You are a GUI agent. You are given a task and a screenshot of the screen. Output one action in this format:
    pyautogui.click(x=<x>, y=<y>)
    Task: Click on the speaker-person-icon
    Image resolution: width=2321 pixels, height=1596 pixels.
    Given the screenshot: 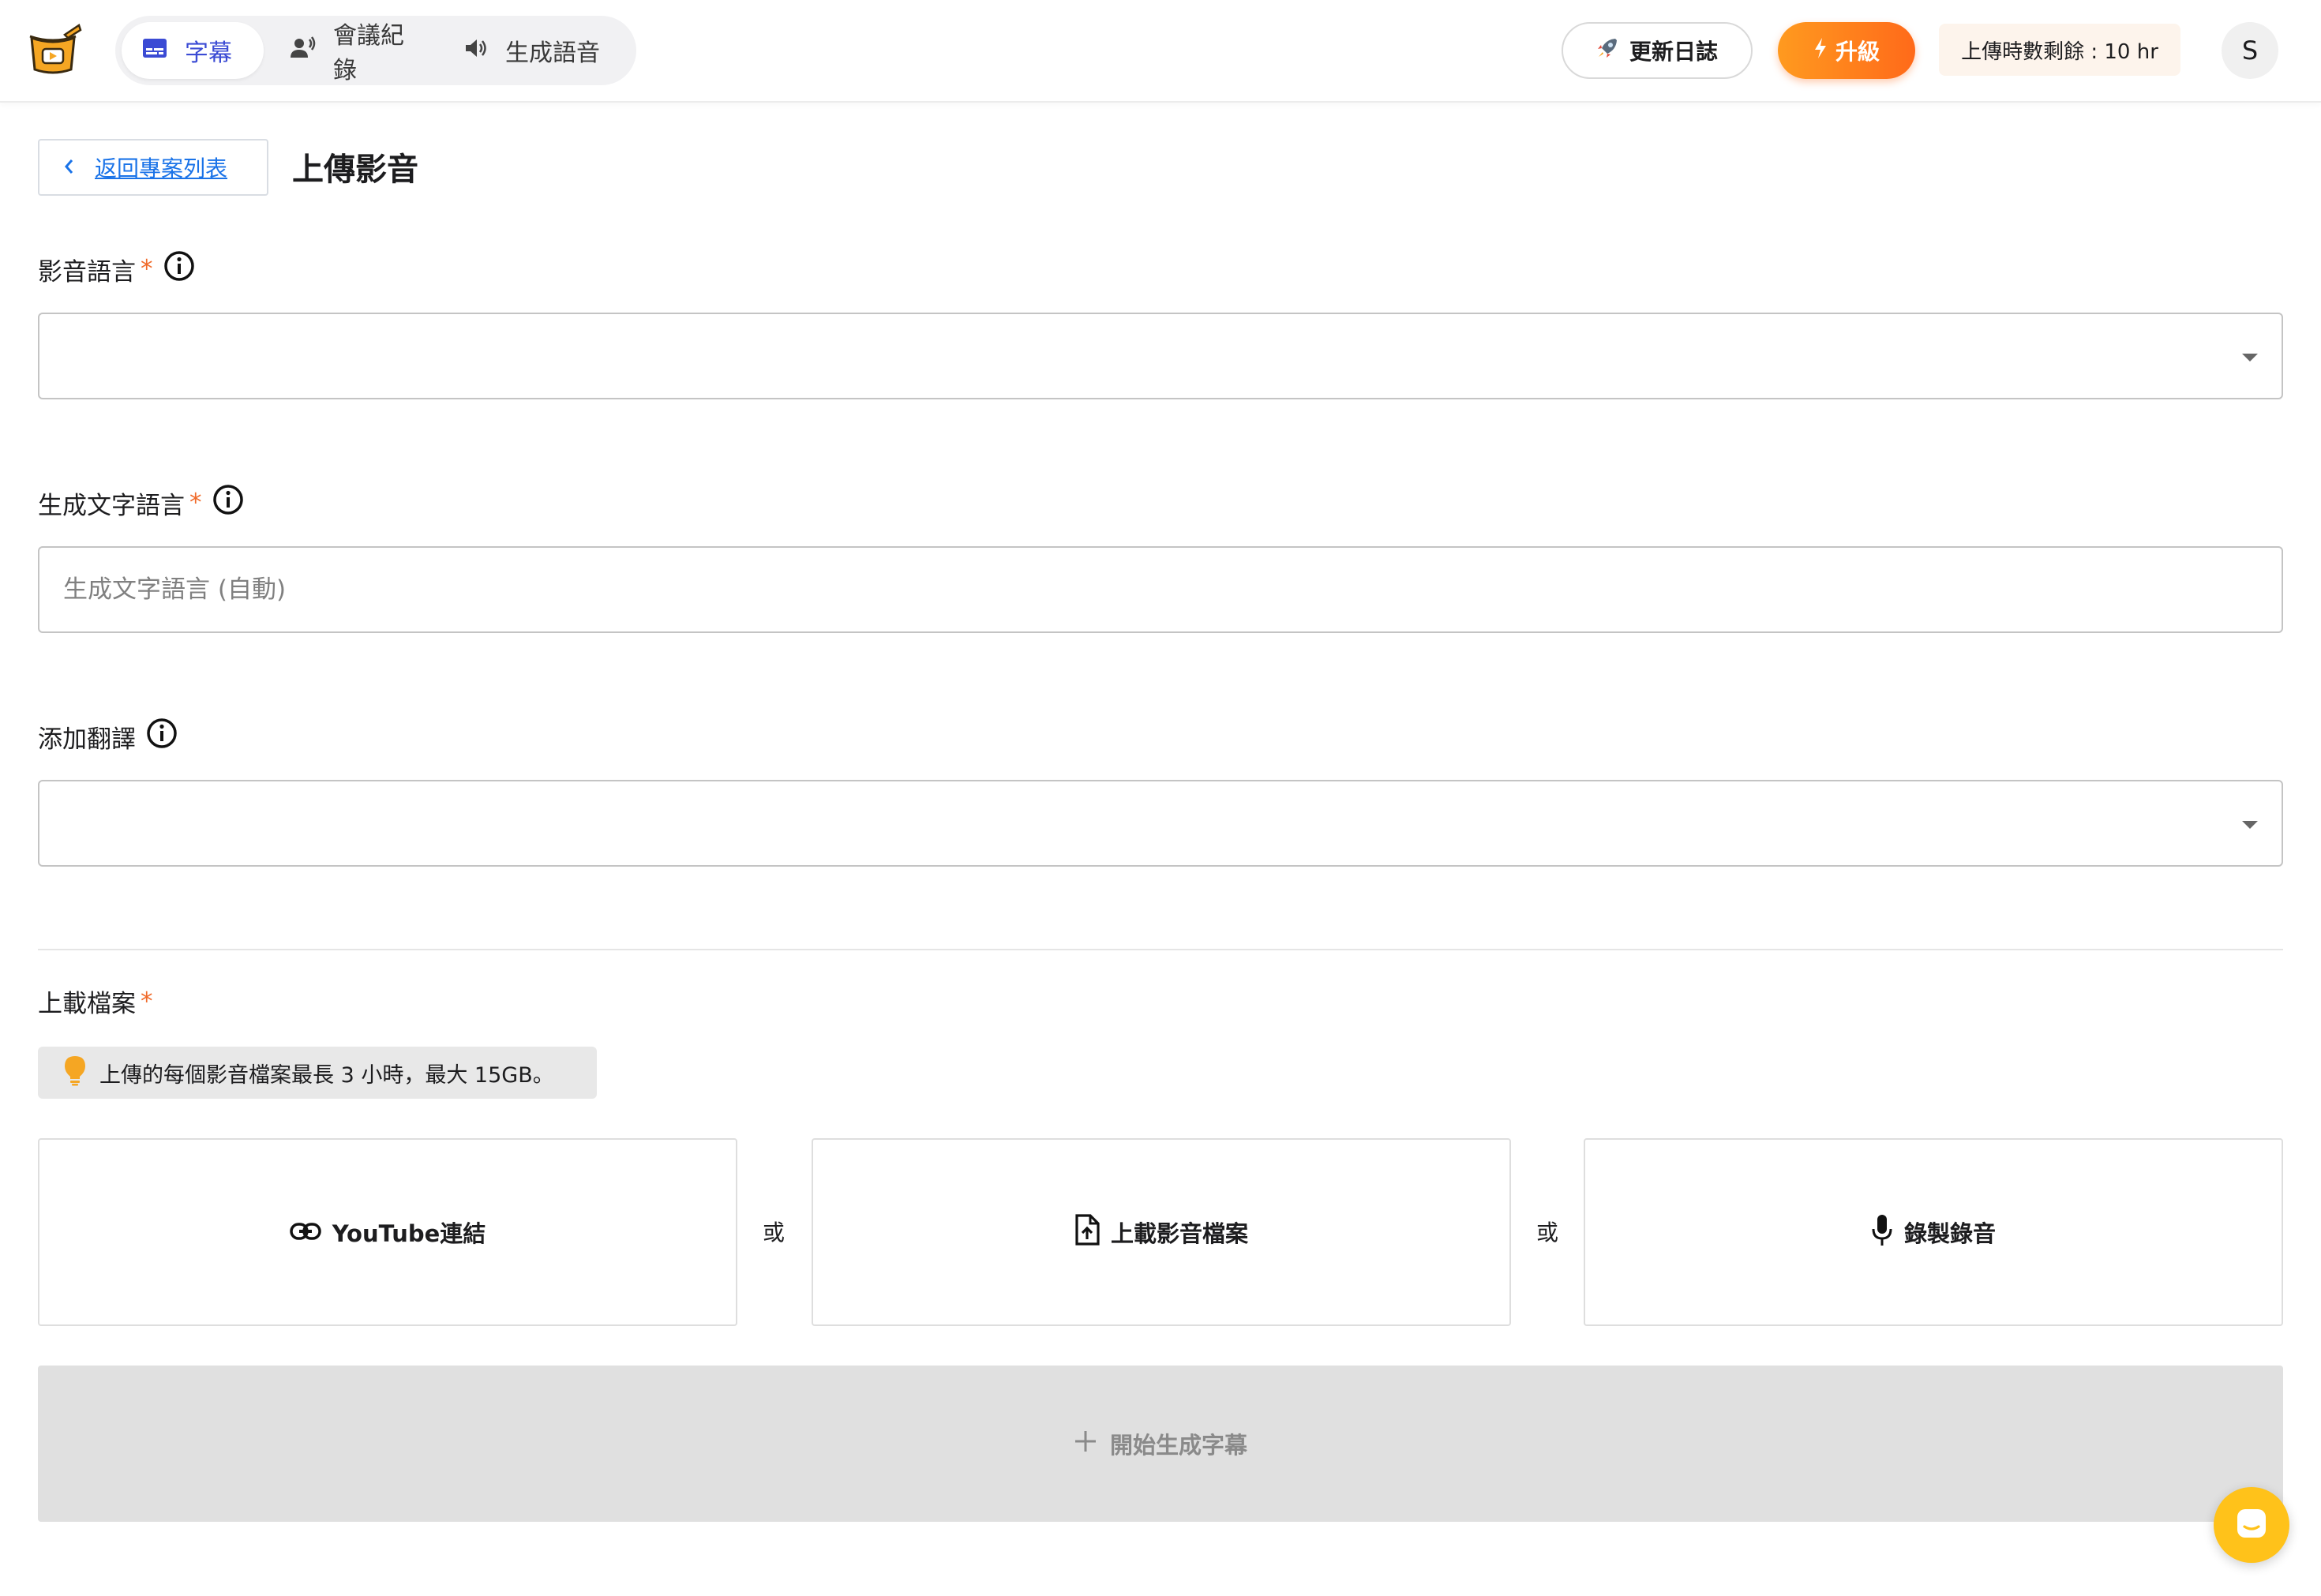 What is the action you would take?
    pyautogui.click(x=303, y=51)
    